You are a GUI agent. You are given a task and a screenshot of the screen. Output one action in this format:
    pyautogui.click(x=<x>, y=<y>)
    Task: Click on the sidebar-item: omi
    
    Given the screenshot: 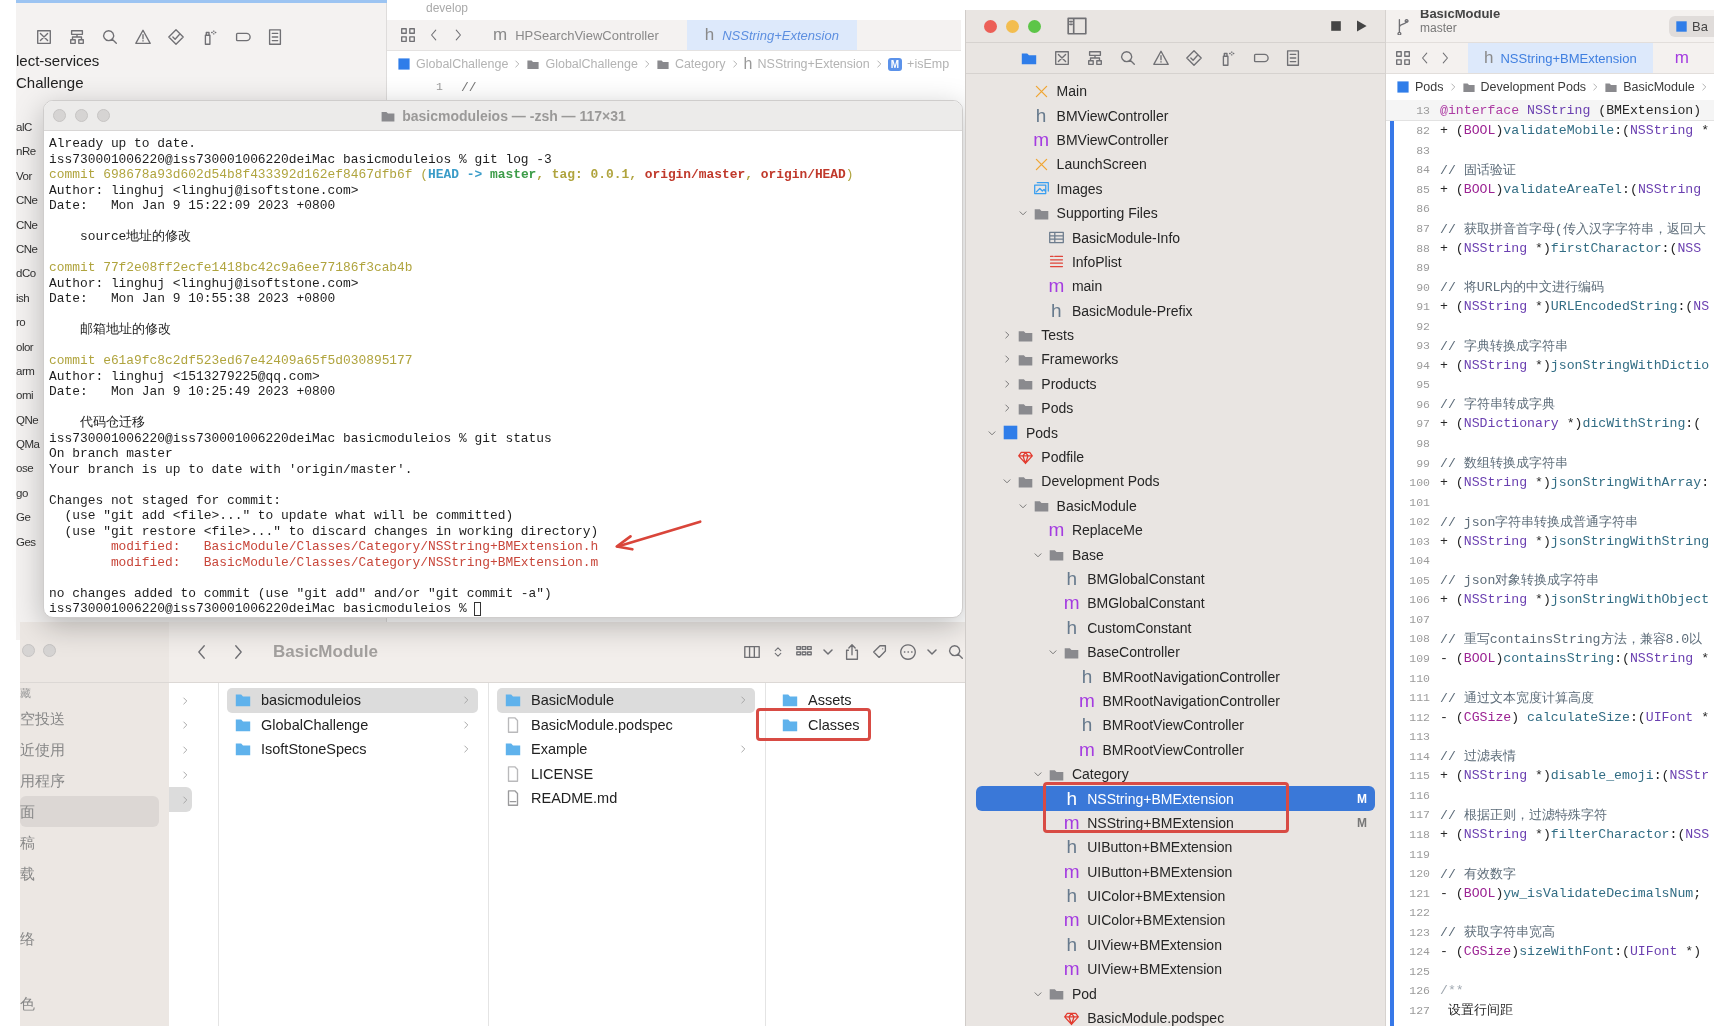 What is the action you would take?
    pyautogui.click(x=25, y=395)
    